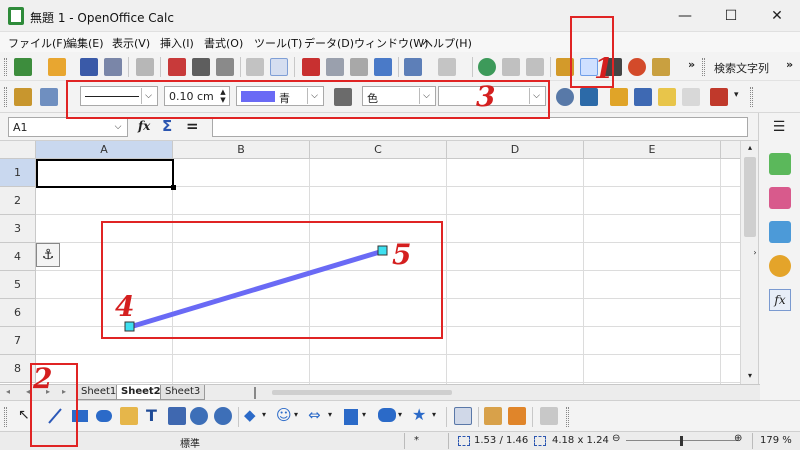 Image resolution: width=800 pixels, height=450 pixels. What do you see at coordinates (447, 67) in the screenshot?
I see `redo-icon` at bounding box center [447, 67].